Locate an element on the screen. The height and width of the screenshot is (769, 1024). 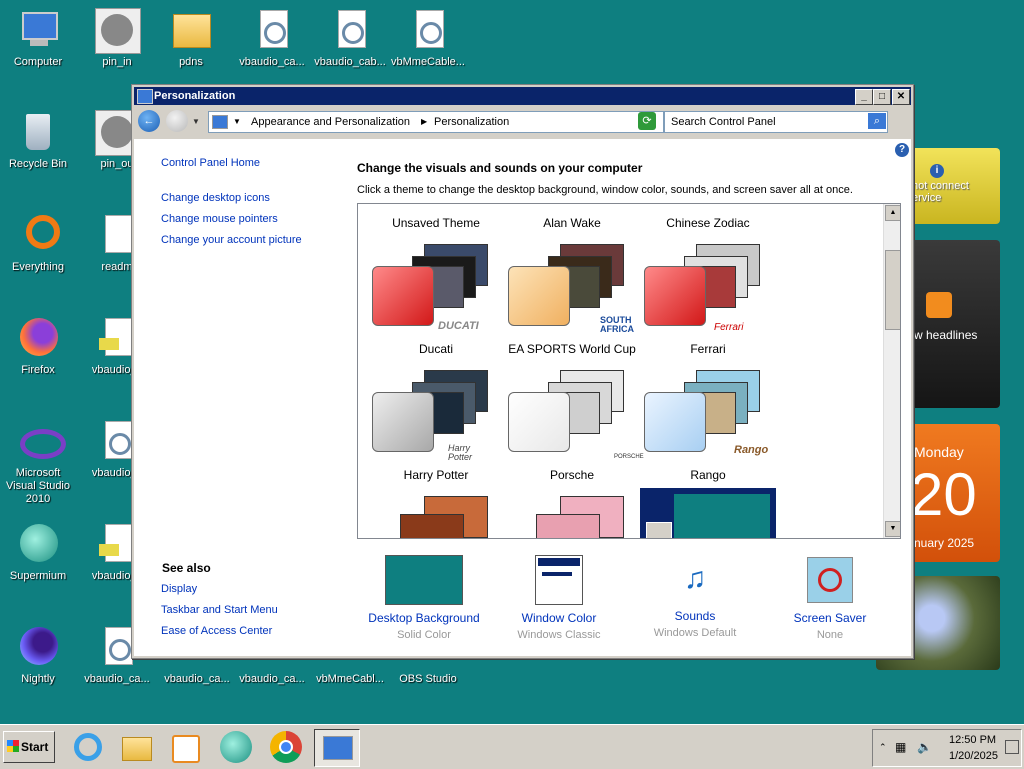
desktop-icon-supermium: Supermium is located at coordinates (38, 552).